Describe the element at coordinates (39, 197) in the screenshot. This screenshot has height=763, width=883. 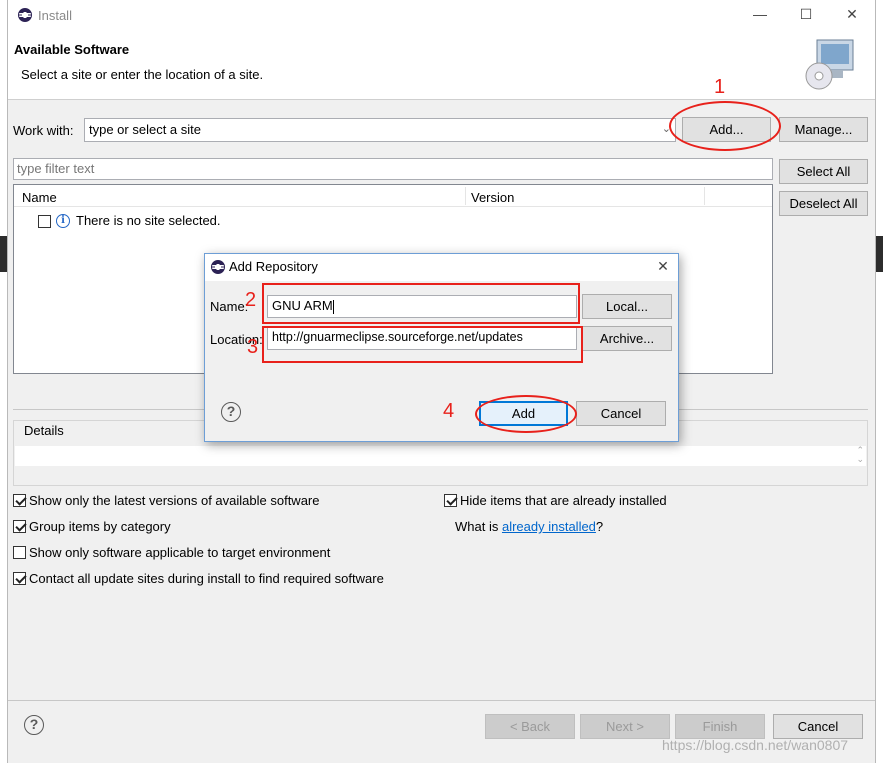
I see `column-name: Name` at that location.